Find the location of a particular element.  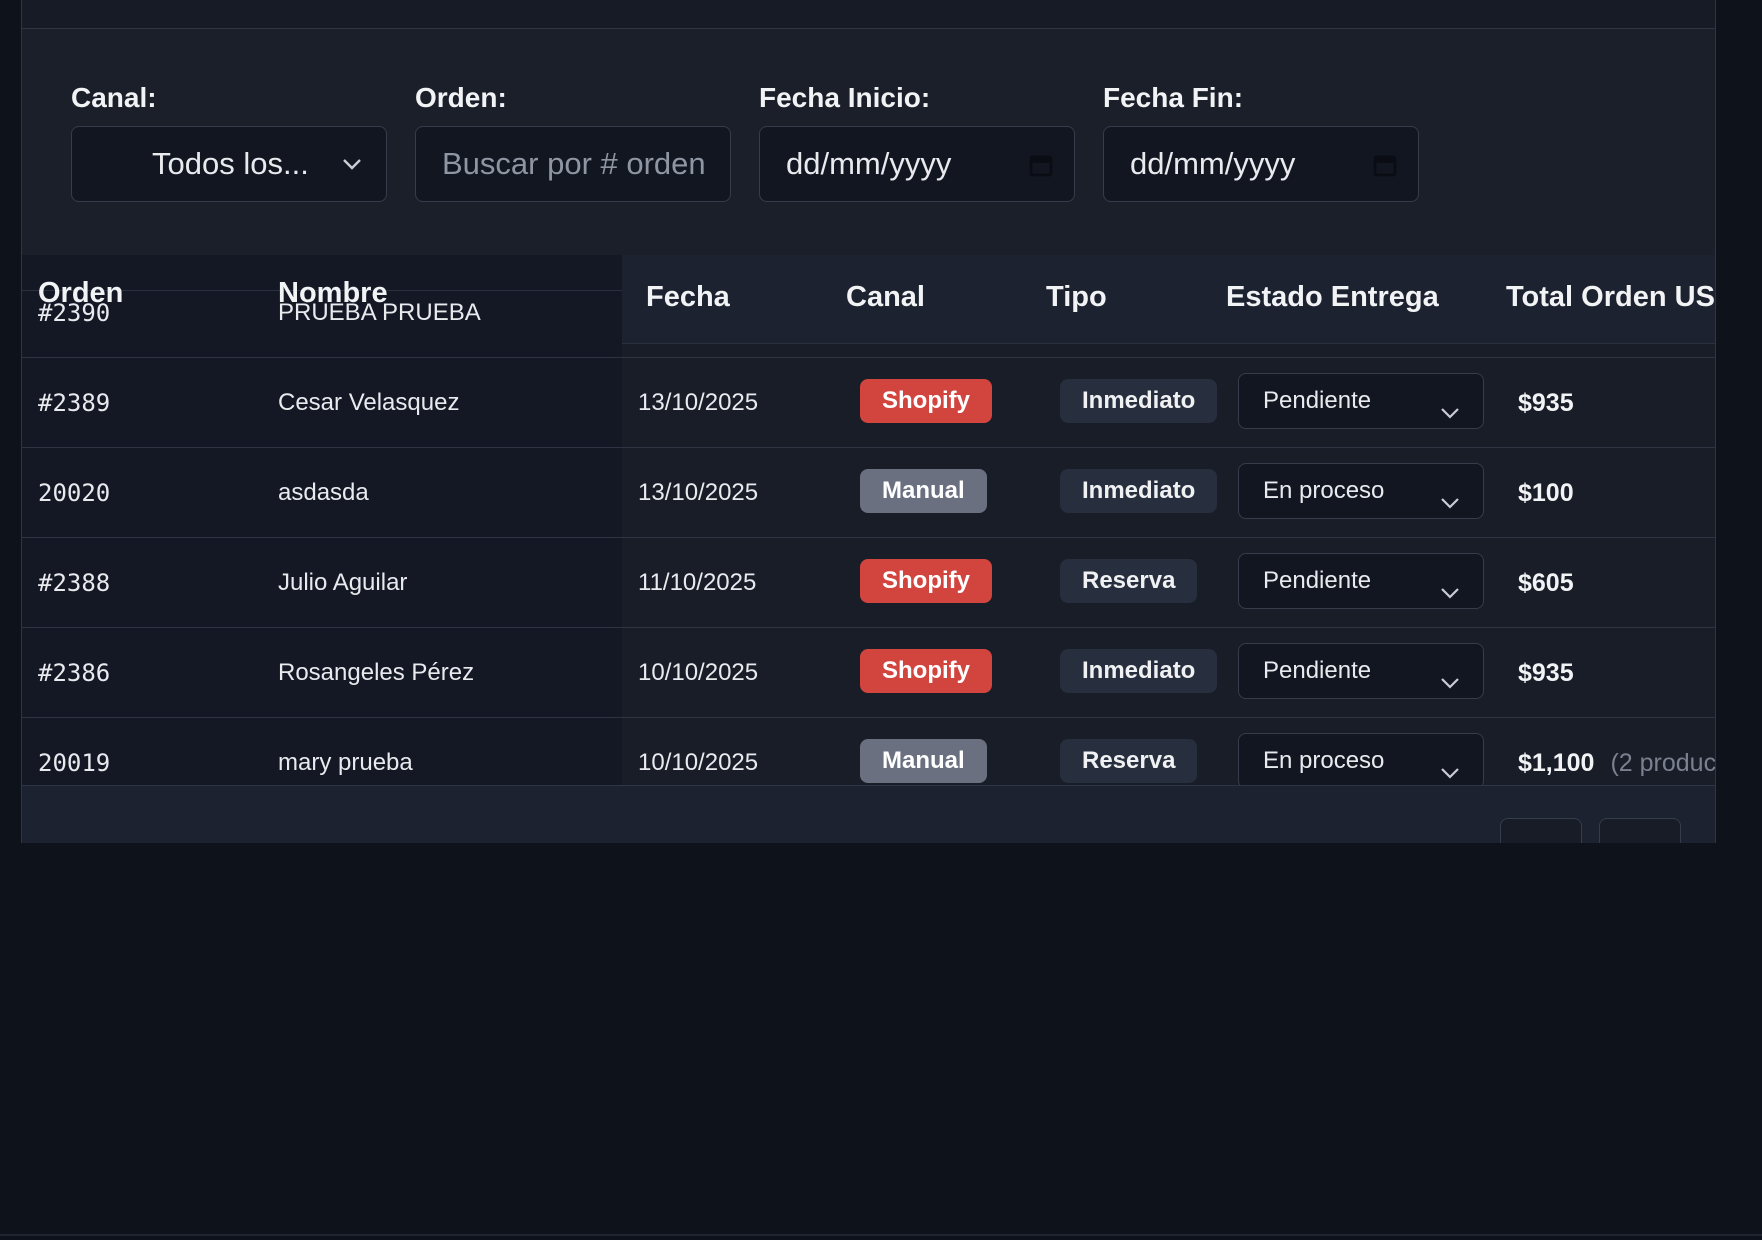

orden-filter: Orden: is located at coordinates (461, 98).